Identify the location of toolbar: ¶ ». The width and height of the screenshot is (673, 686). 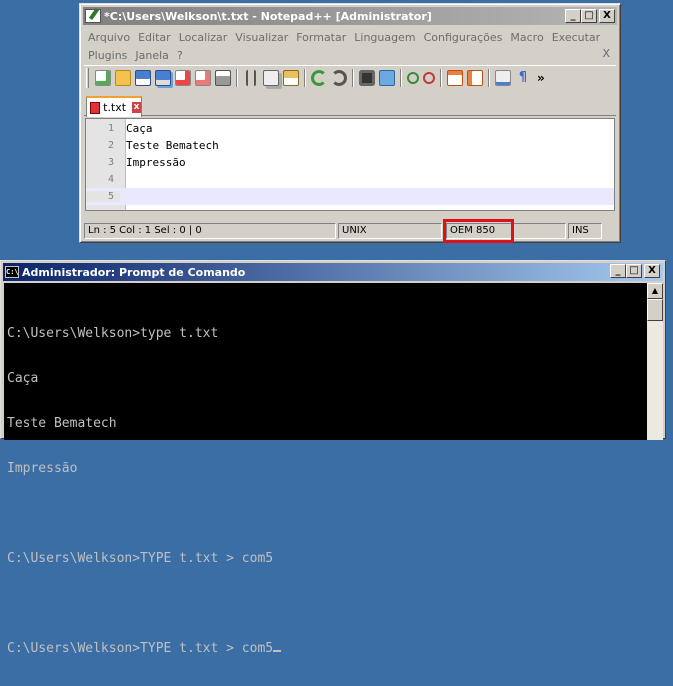
(350, 77).